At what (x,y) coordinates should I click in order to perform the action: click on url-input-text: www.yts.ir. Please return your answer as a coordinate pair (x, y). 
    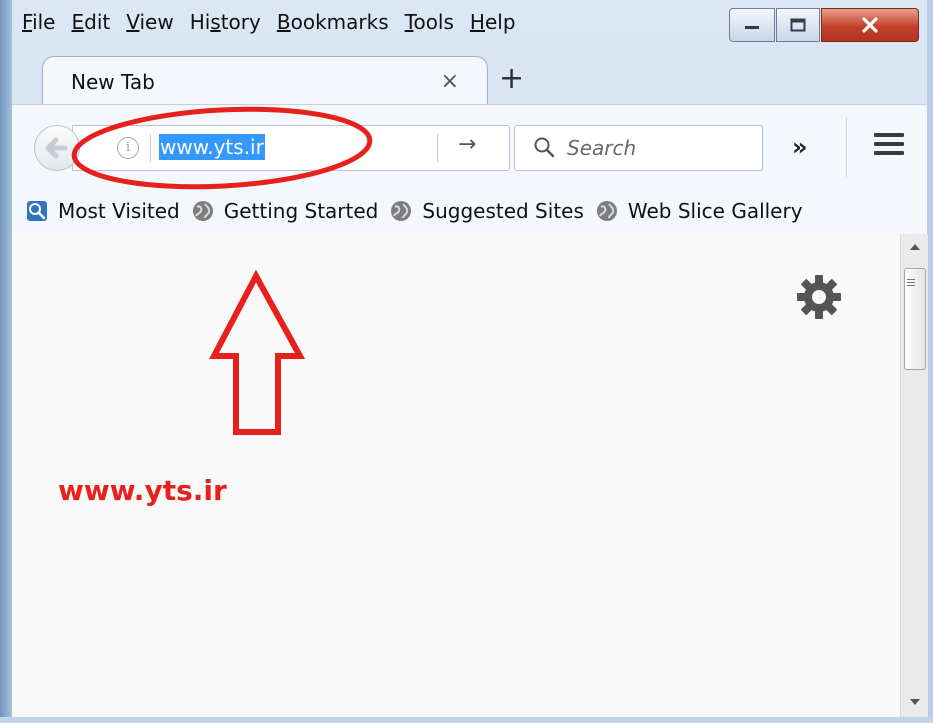
    Looking at the image, I should click on (212, 147).